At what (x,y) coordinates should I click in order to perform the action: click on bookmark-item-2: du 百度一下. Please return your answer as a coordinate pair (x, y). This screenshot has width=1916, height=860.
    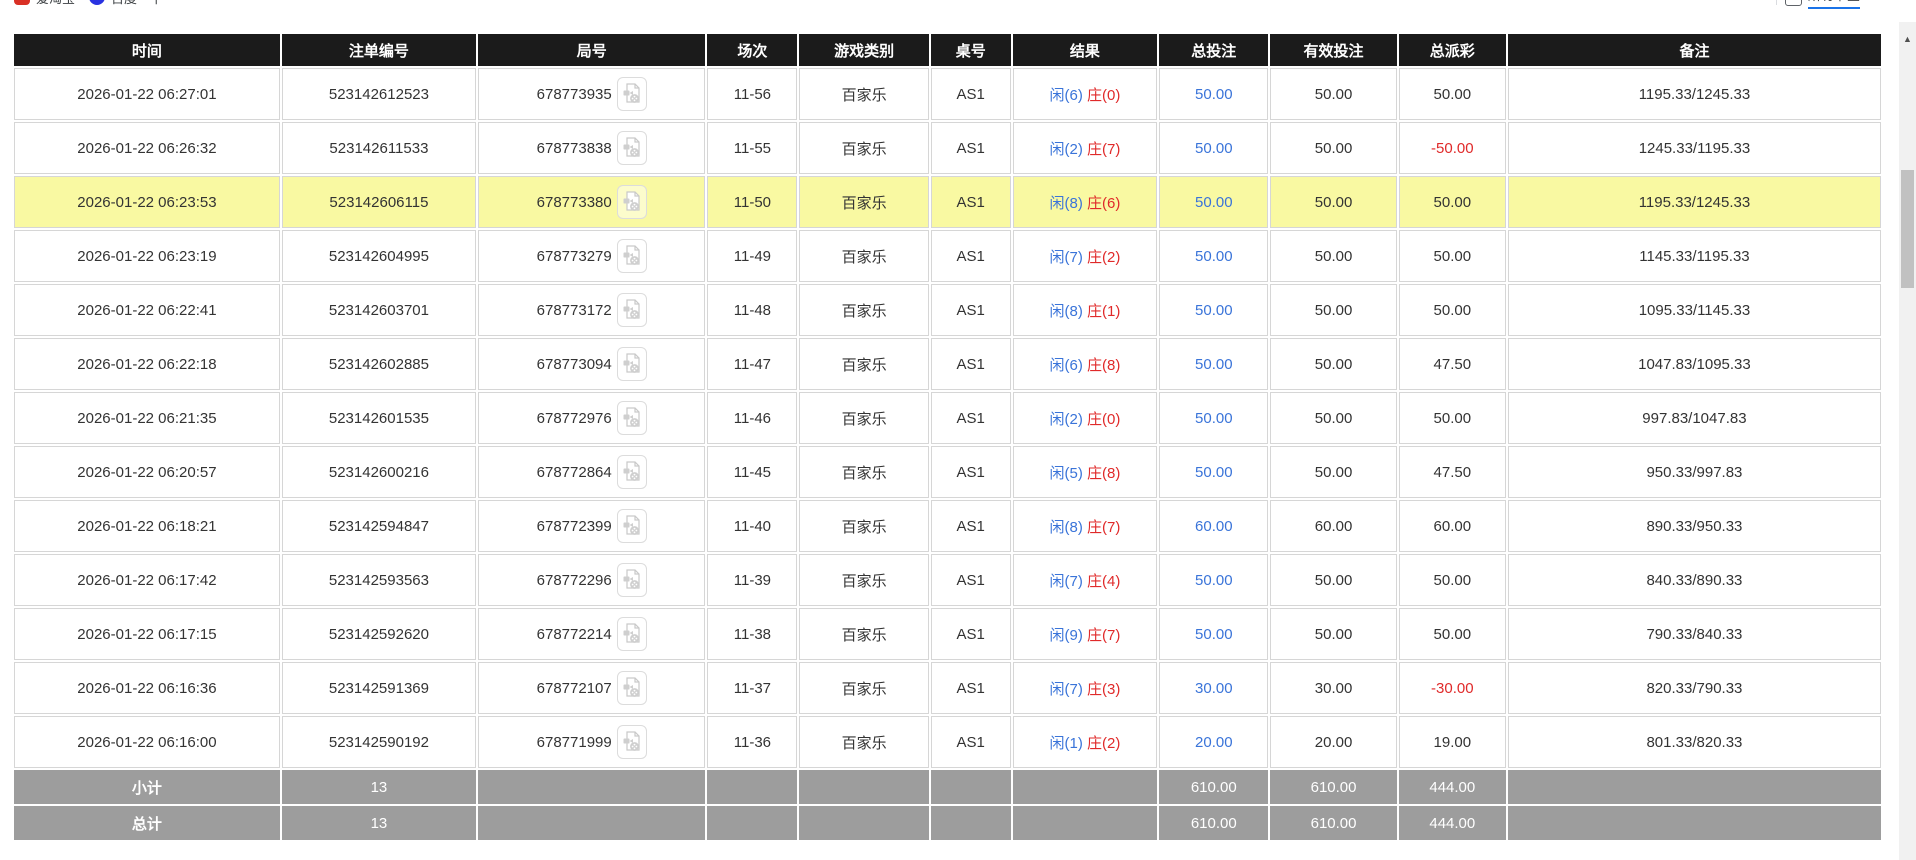
    Looking at the image, I should click on (126, 3).